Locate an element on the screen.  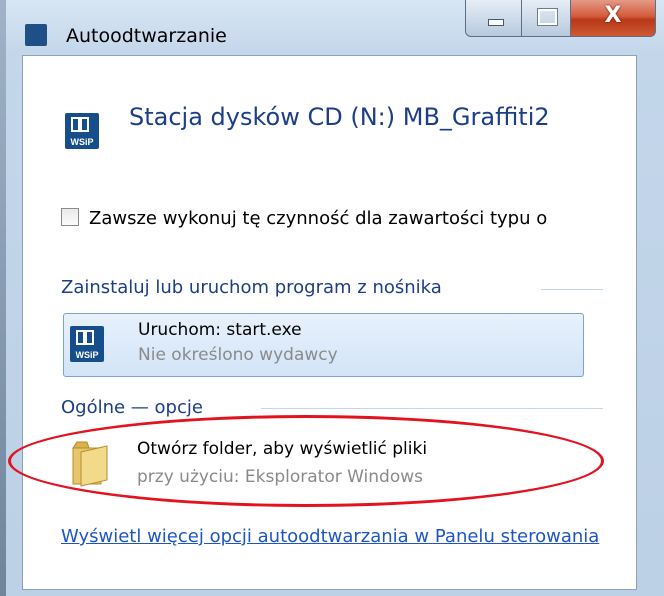
minimize-icon is located at coordinates (496, 22).